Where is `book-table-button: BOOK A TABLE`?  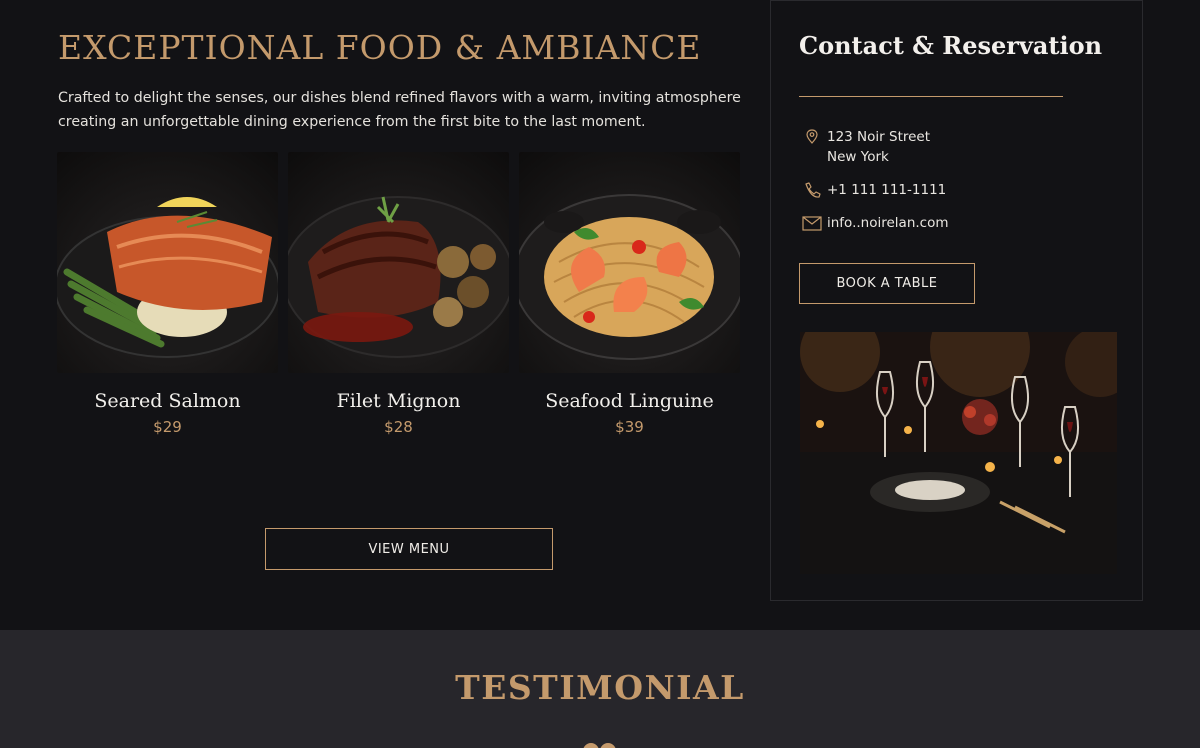 book-table-button: BOOK A TABLE is located at coordinates (887, 283).